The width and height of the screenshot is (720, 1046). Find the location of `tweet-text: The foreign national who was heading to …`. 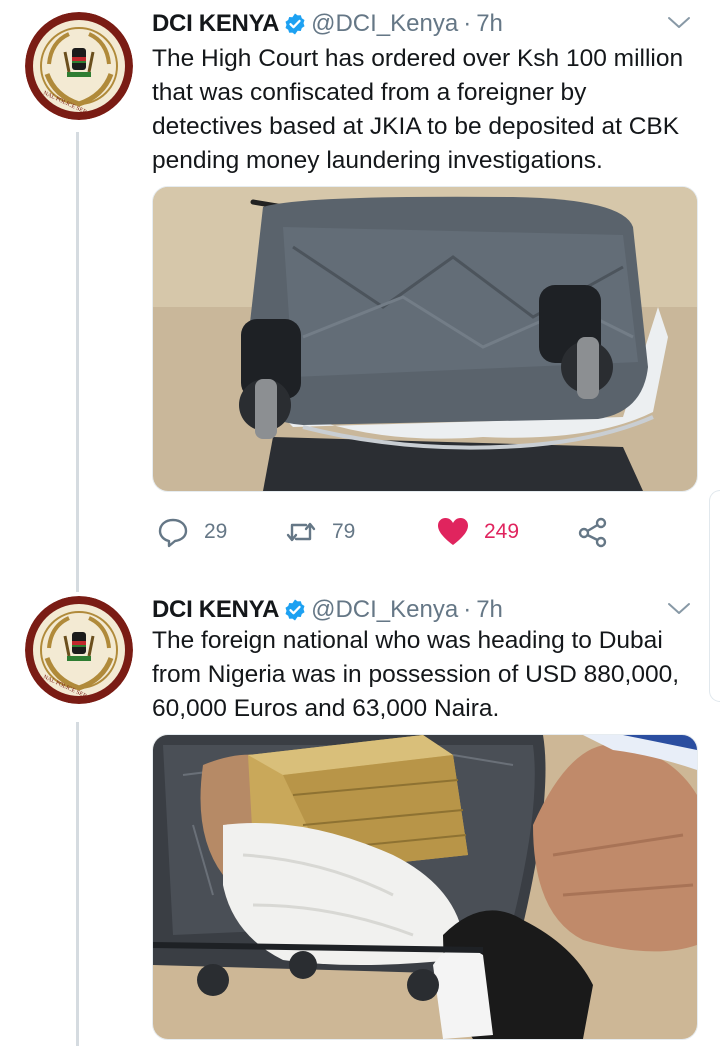

tweet-text: The foreign national who was heading to … is located at coordinates (426, 675).